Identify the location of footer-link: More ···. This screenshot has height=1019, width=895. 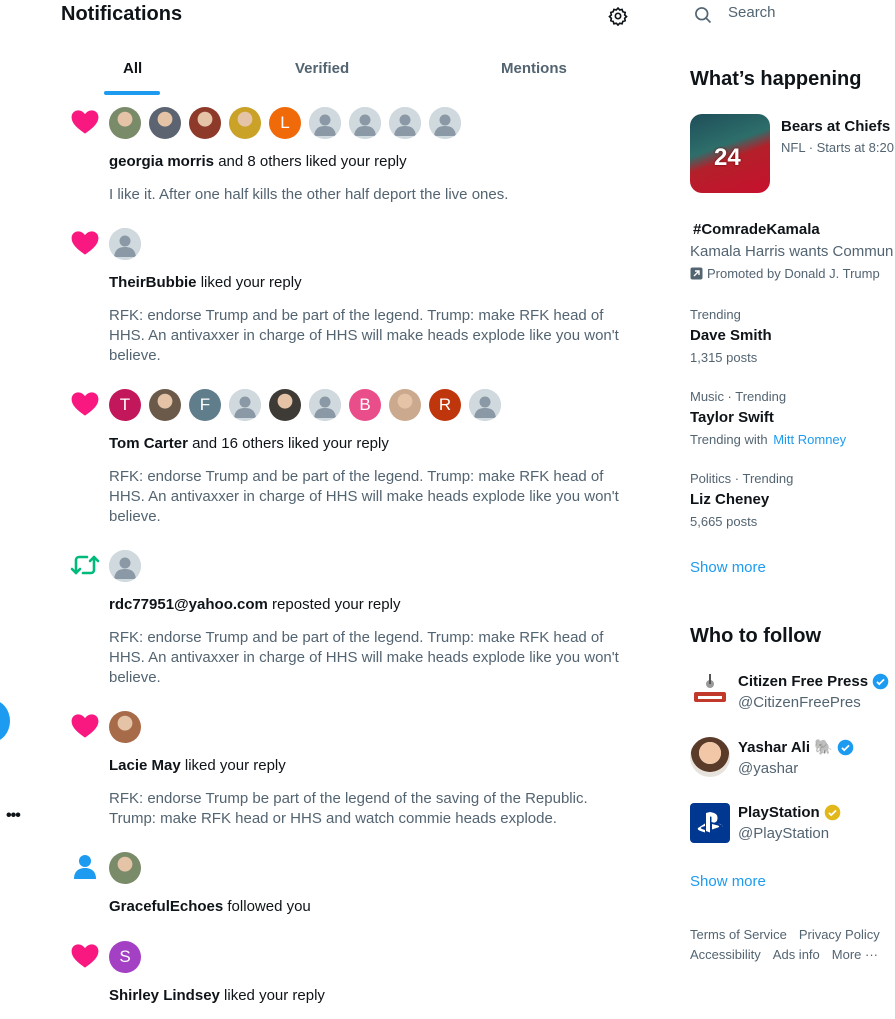
(855, 954).